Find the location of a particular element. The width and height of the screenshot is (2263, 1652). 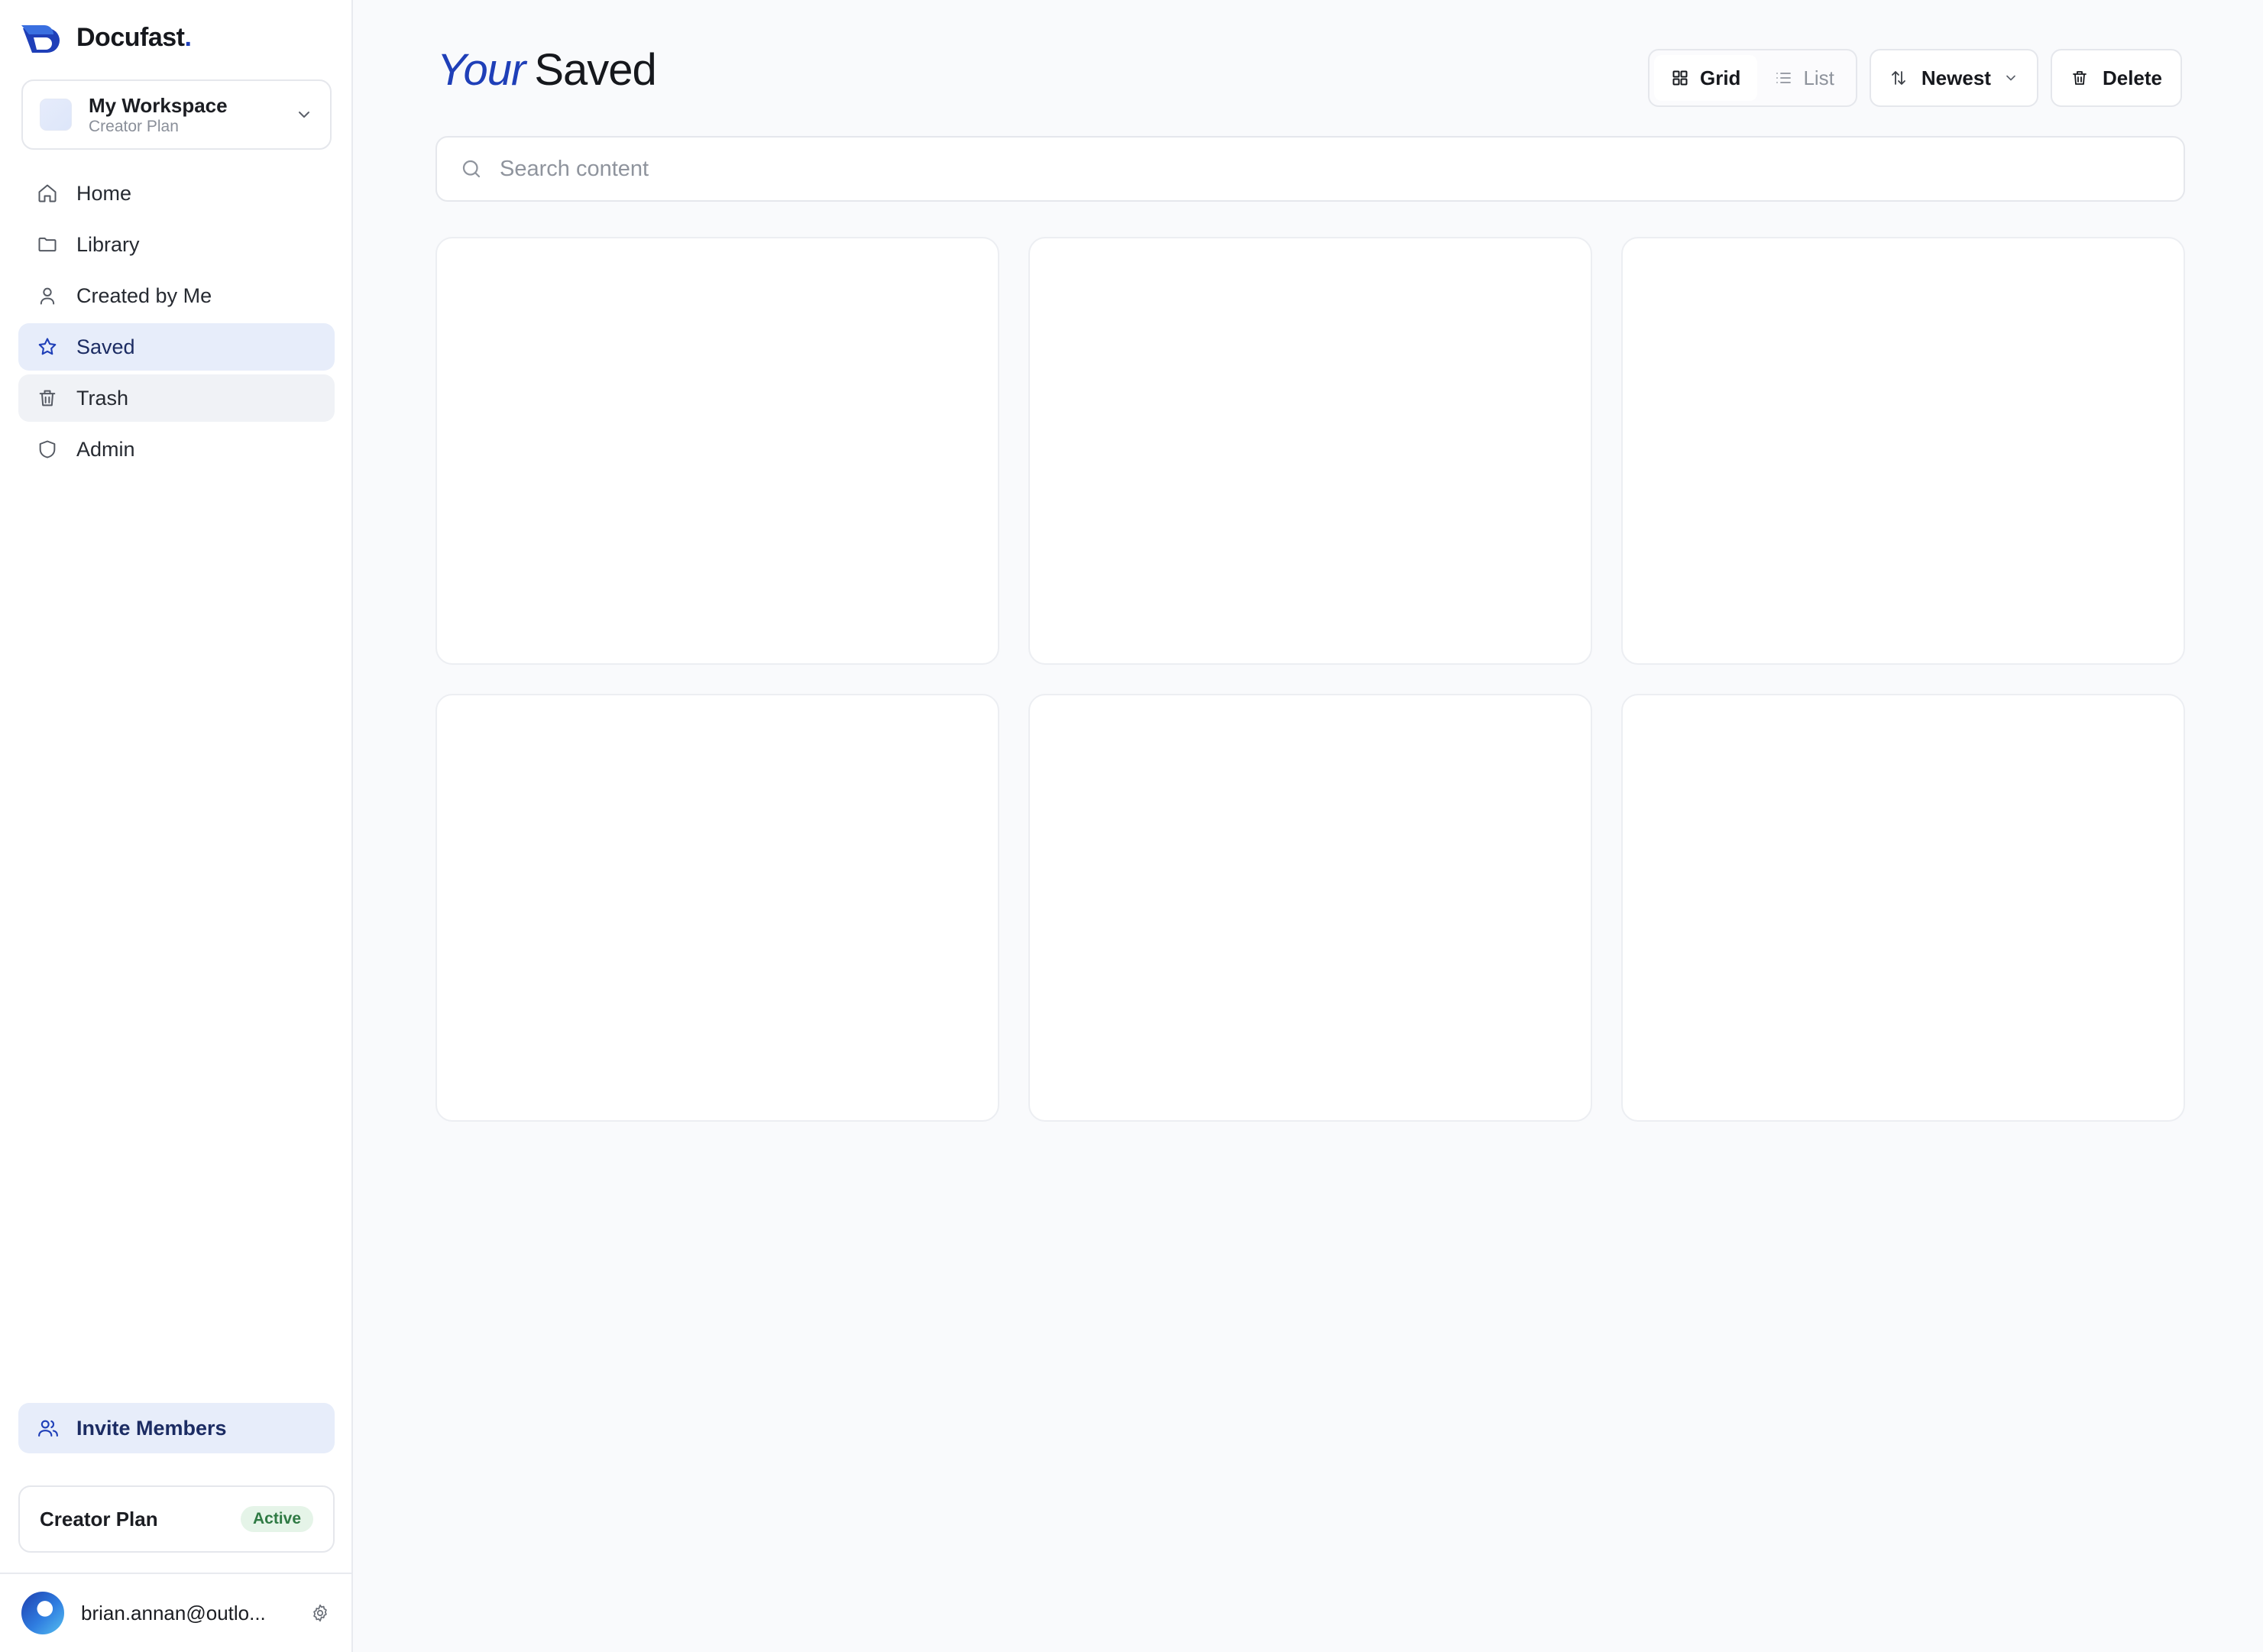

workspace-avatar is located at coordinates (56, 115).